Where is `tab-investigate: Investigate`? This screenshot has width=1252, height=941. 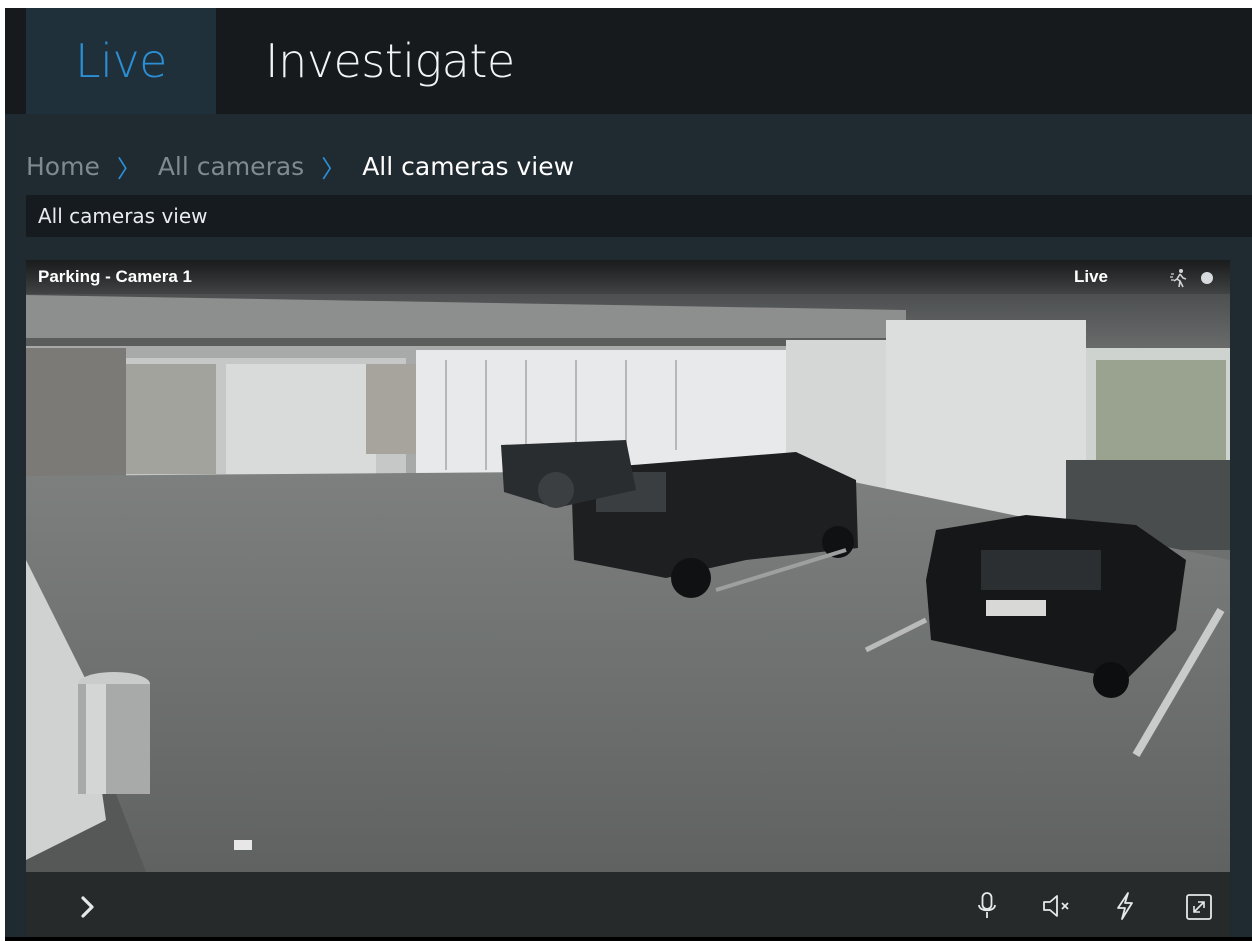 tab-investigate: Investigate is located at coordinates (396, 61).